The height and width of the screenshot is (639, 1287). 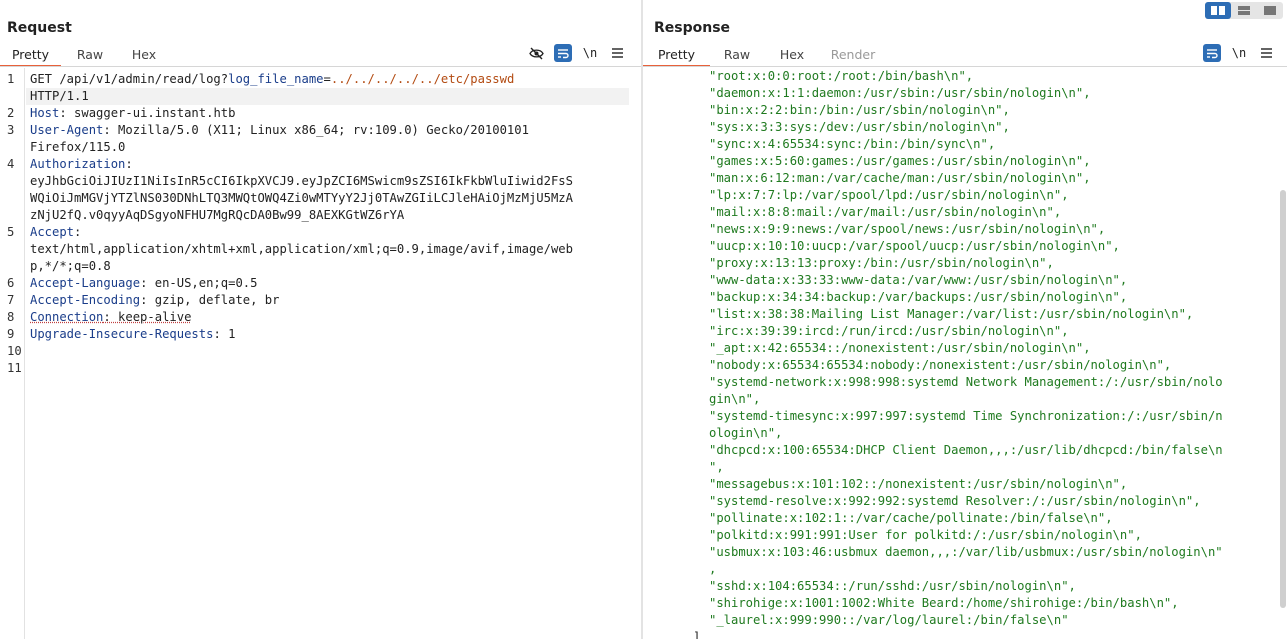 What do you see at coordinates (39, 28) in the screenshot?
I see `request-title: Request` at bounding box center [39, 28].